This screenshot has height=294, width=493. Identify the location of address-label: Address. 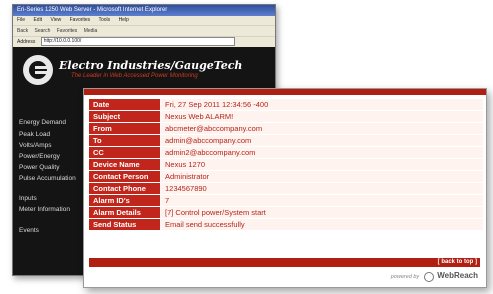
(26, 42).